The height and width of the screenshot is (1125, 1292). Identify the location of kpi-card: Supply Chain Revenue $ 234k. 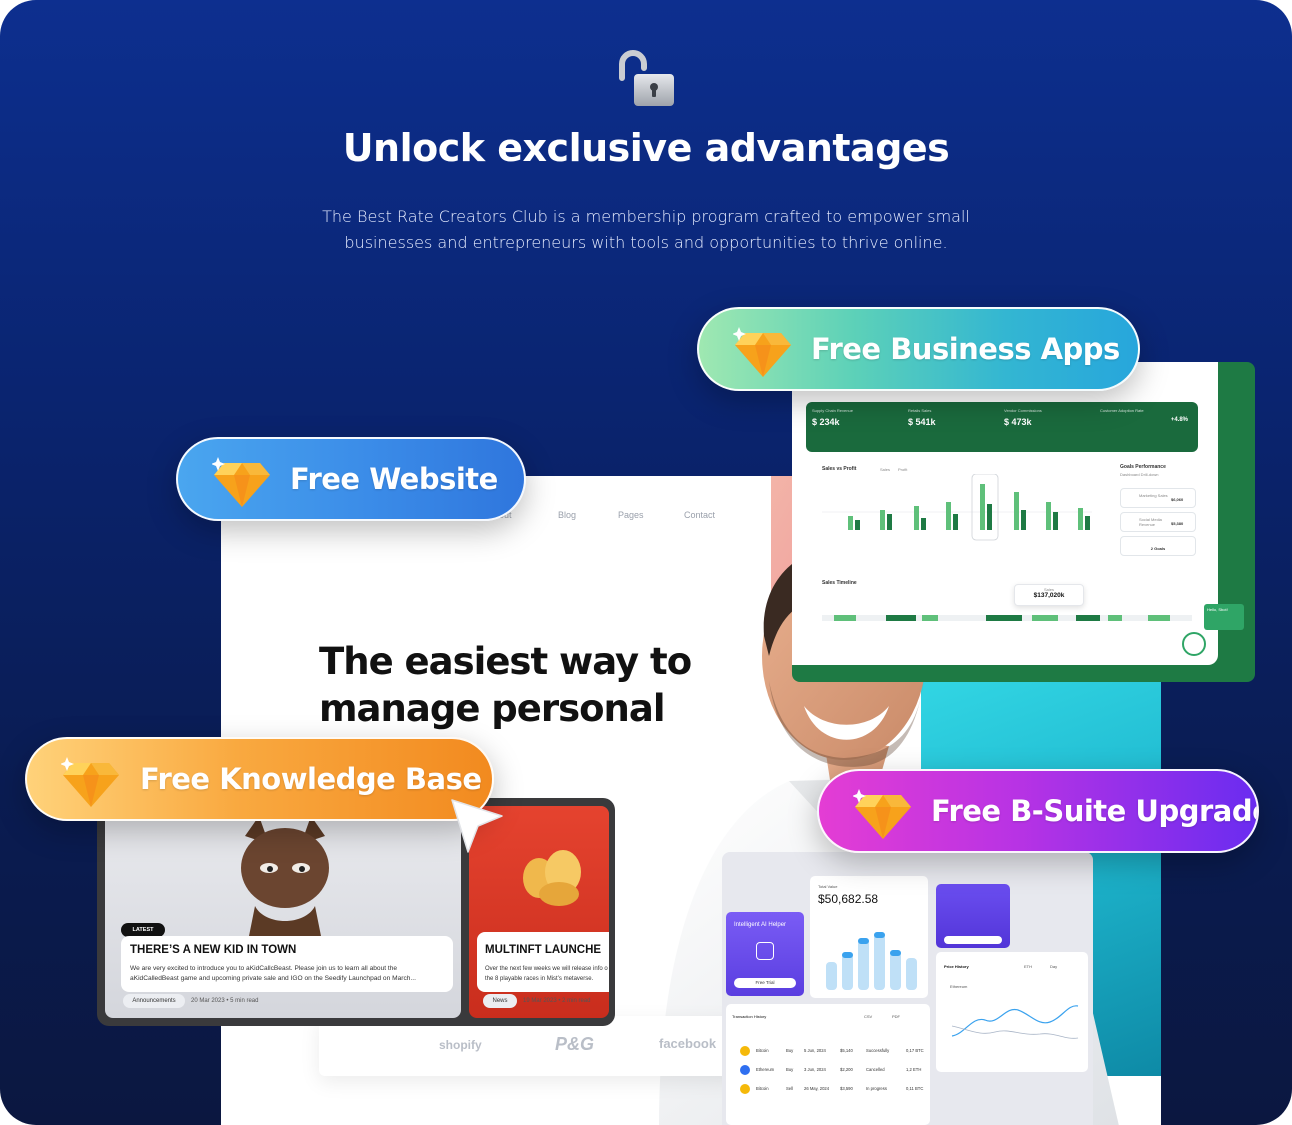
(858, 427).